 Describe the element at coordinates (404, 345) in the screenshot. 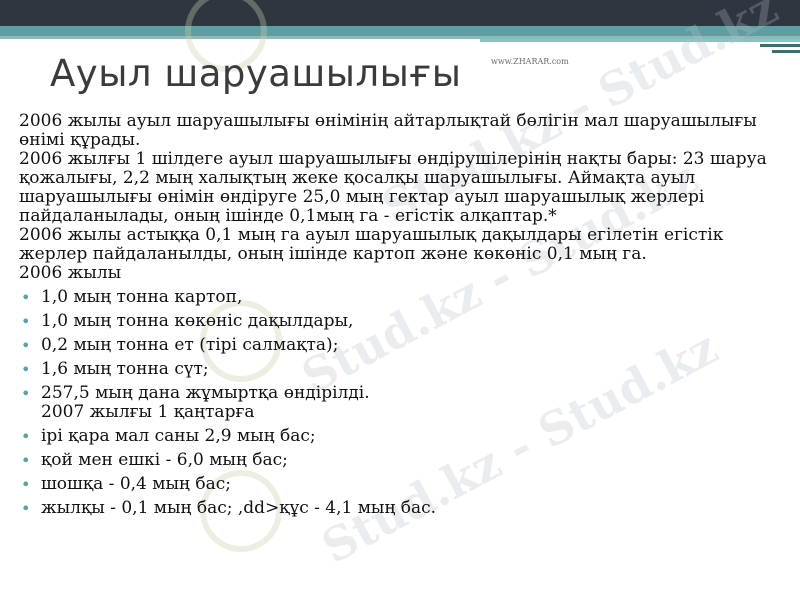

I see `list-item: • 0,2 мың тонна ет (тірі салмақта);` at that location.